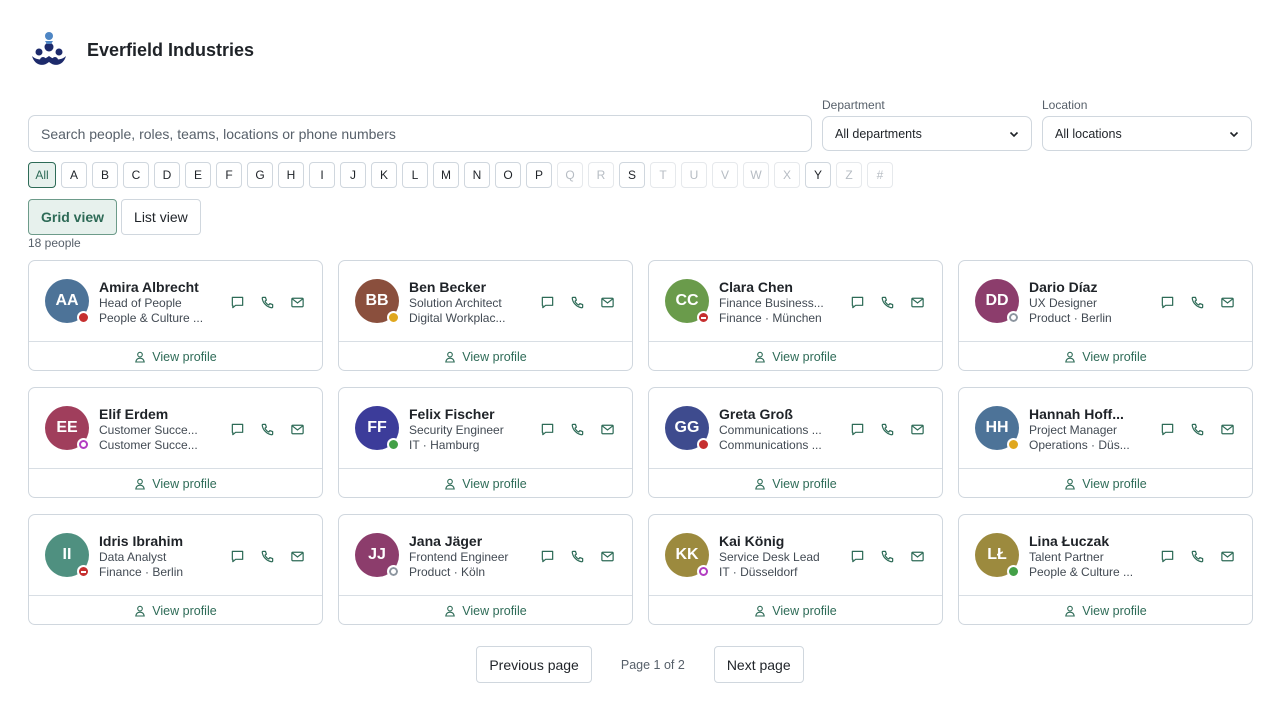 The height and width of the screenshot is (720, 1280). Describe the element at coordinates (446, 175) in the screenshot. I see `letter-filter-m: M` at that location.